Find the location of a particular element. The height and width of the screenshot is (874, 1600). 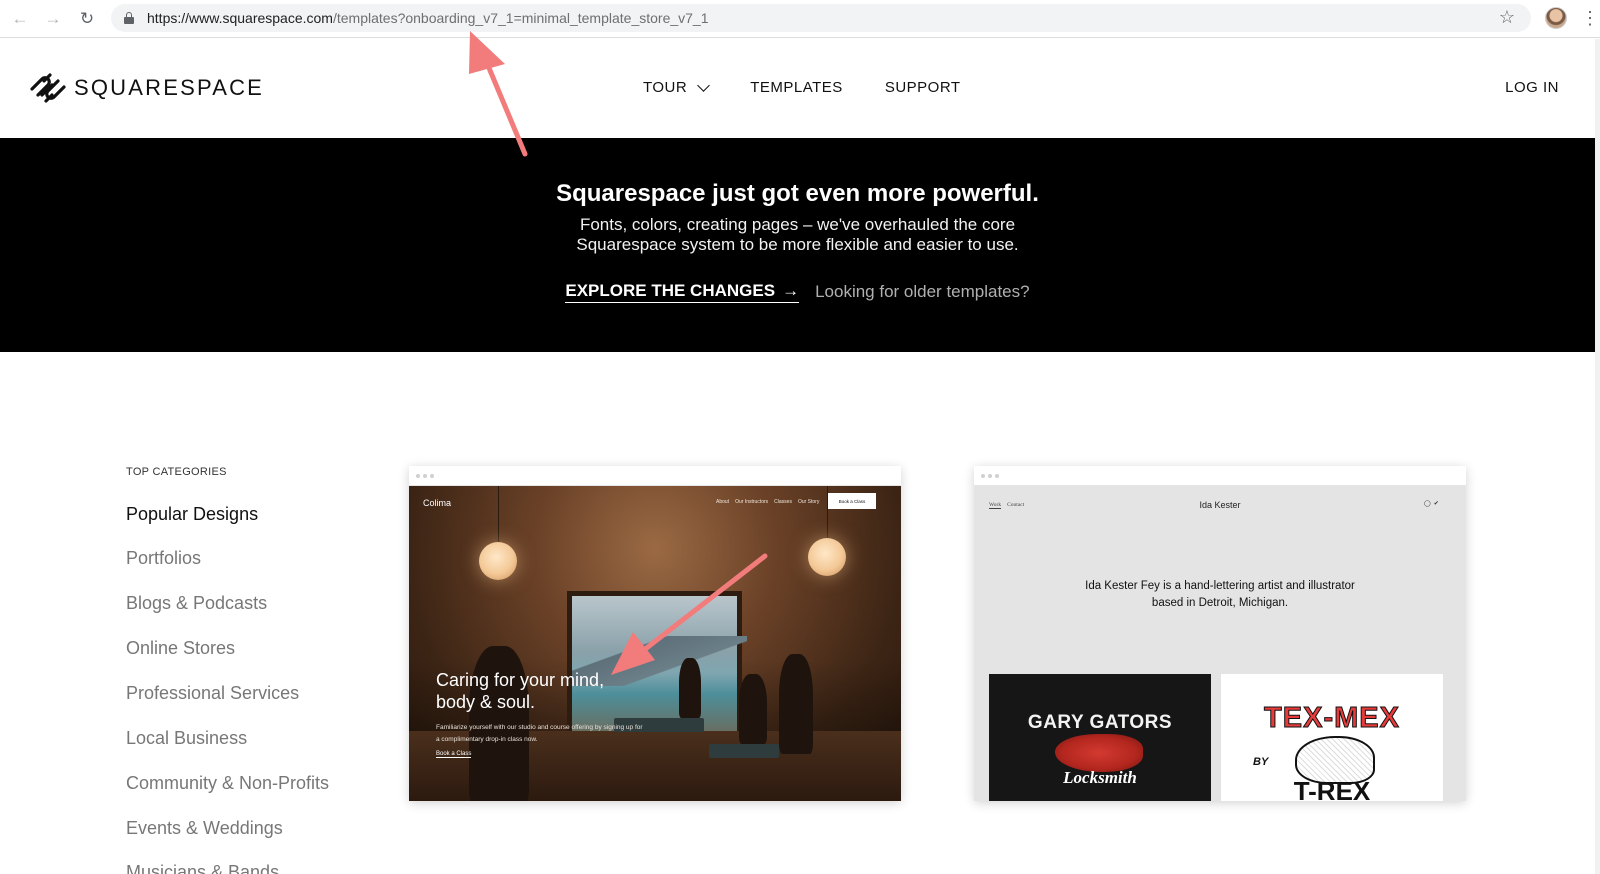

tile-subtitle: Locksmith is located at coordinates (1100, 777).